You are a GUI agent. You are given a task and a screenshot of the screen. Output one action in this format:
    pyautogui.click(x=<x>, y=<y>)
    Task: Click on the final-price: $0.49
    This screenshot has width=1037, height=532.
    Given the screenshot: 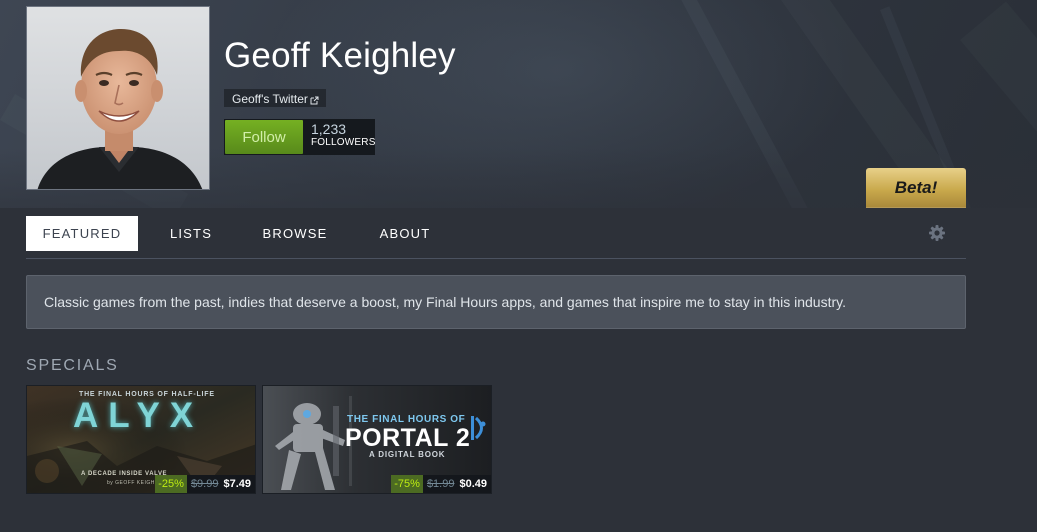 What is the action you would take?
    pyautogui.click(x=473, y=484)
    